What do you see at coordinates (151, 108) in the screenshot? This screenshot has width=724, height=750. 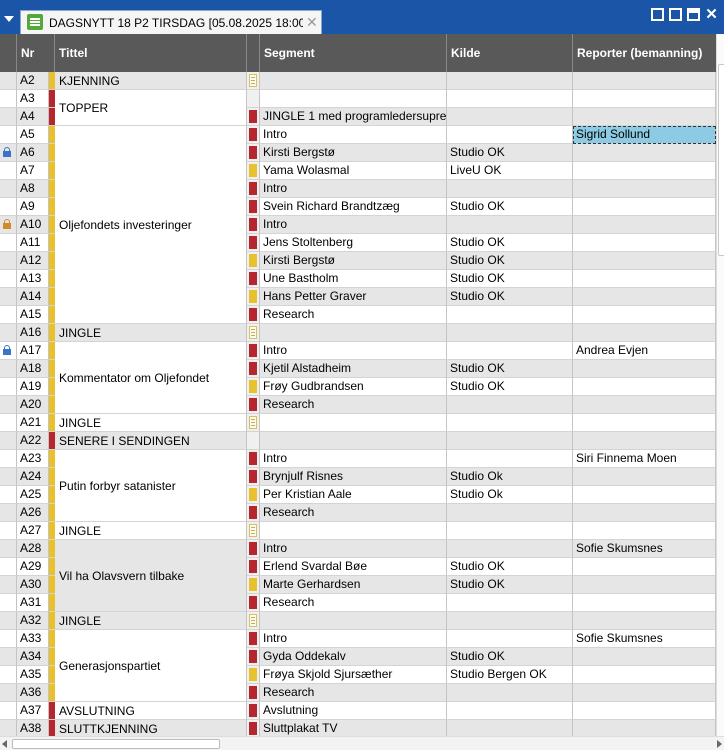 I see `title-cell: TOPPER` at bounding box center [151, 108].